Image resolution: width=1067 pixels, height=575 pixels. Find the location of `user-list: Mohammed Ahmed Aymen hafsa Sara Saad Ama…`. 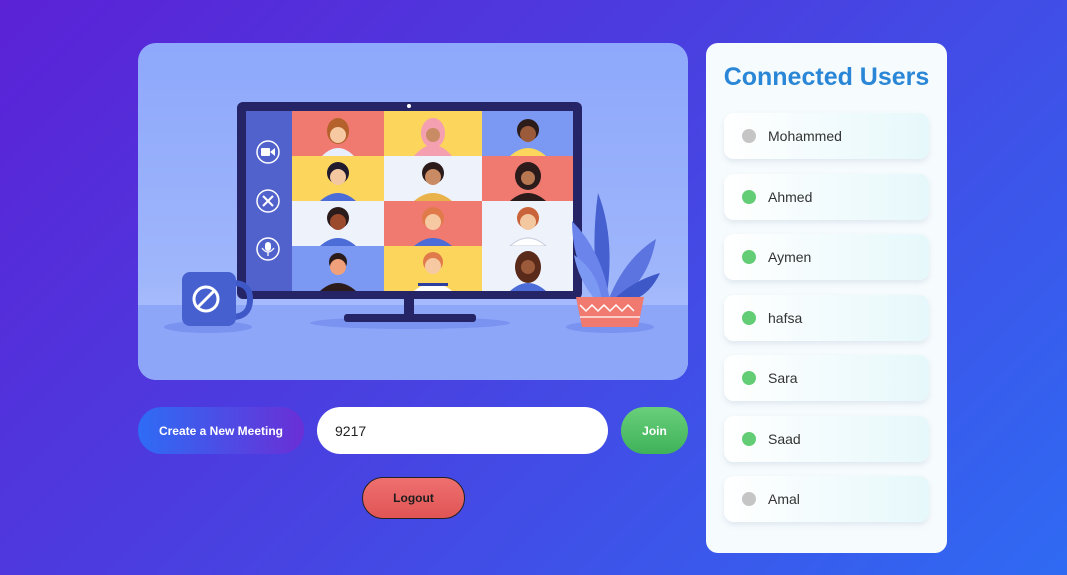

user-list: Mohammed Ahmed Aymen hafsa Sara Saad Ama… is located at coordinates (826, 325).